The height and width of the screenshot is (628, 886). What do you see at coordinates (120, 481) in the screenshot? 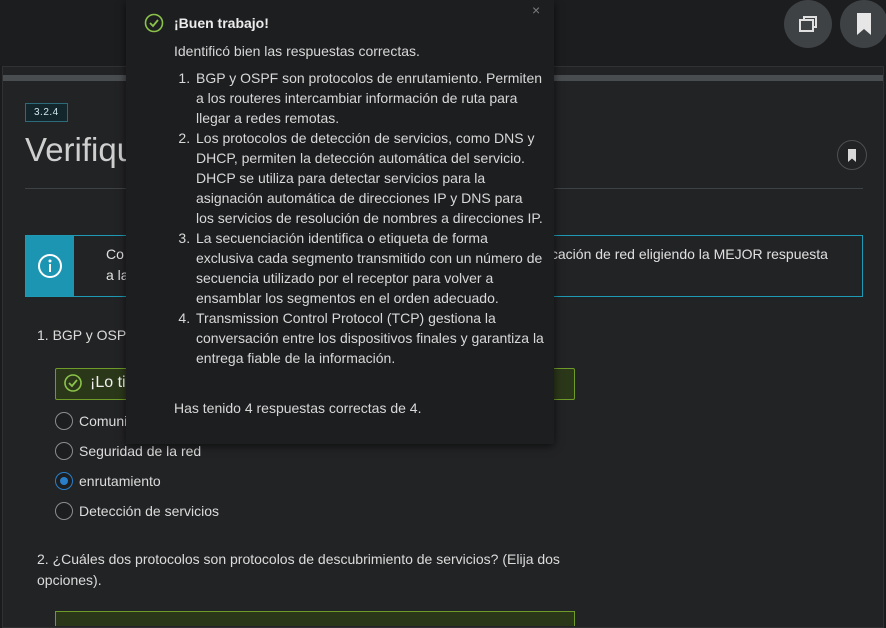
I see `option-label: enrutamiento` at bounding box center [120, 481].